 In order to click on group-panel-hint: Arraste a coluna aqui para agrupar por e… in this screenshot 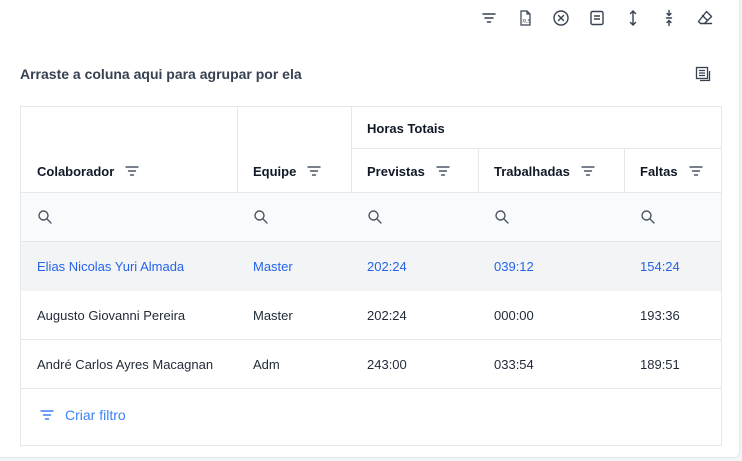, I will do `click(161, 74)`.